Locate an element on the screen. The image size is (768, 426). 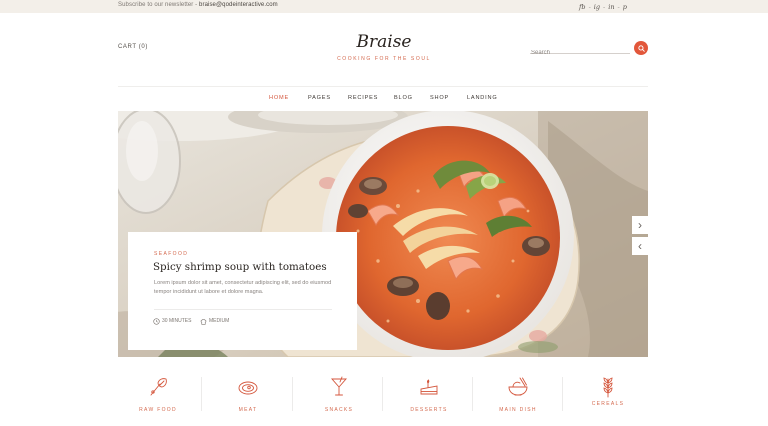
category-desserts: DESSERTS is located at coordinates (429, 393).